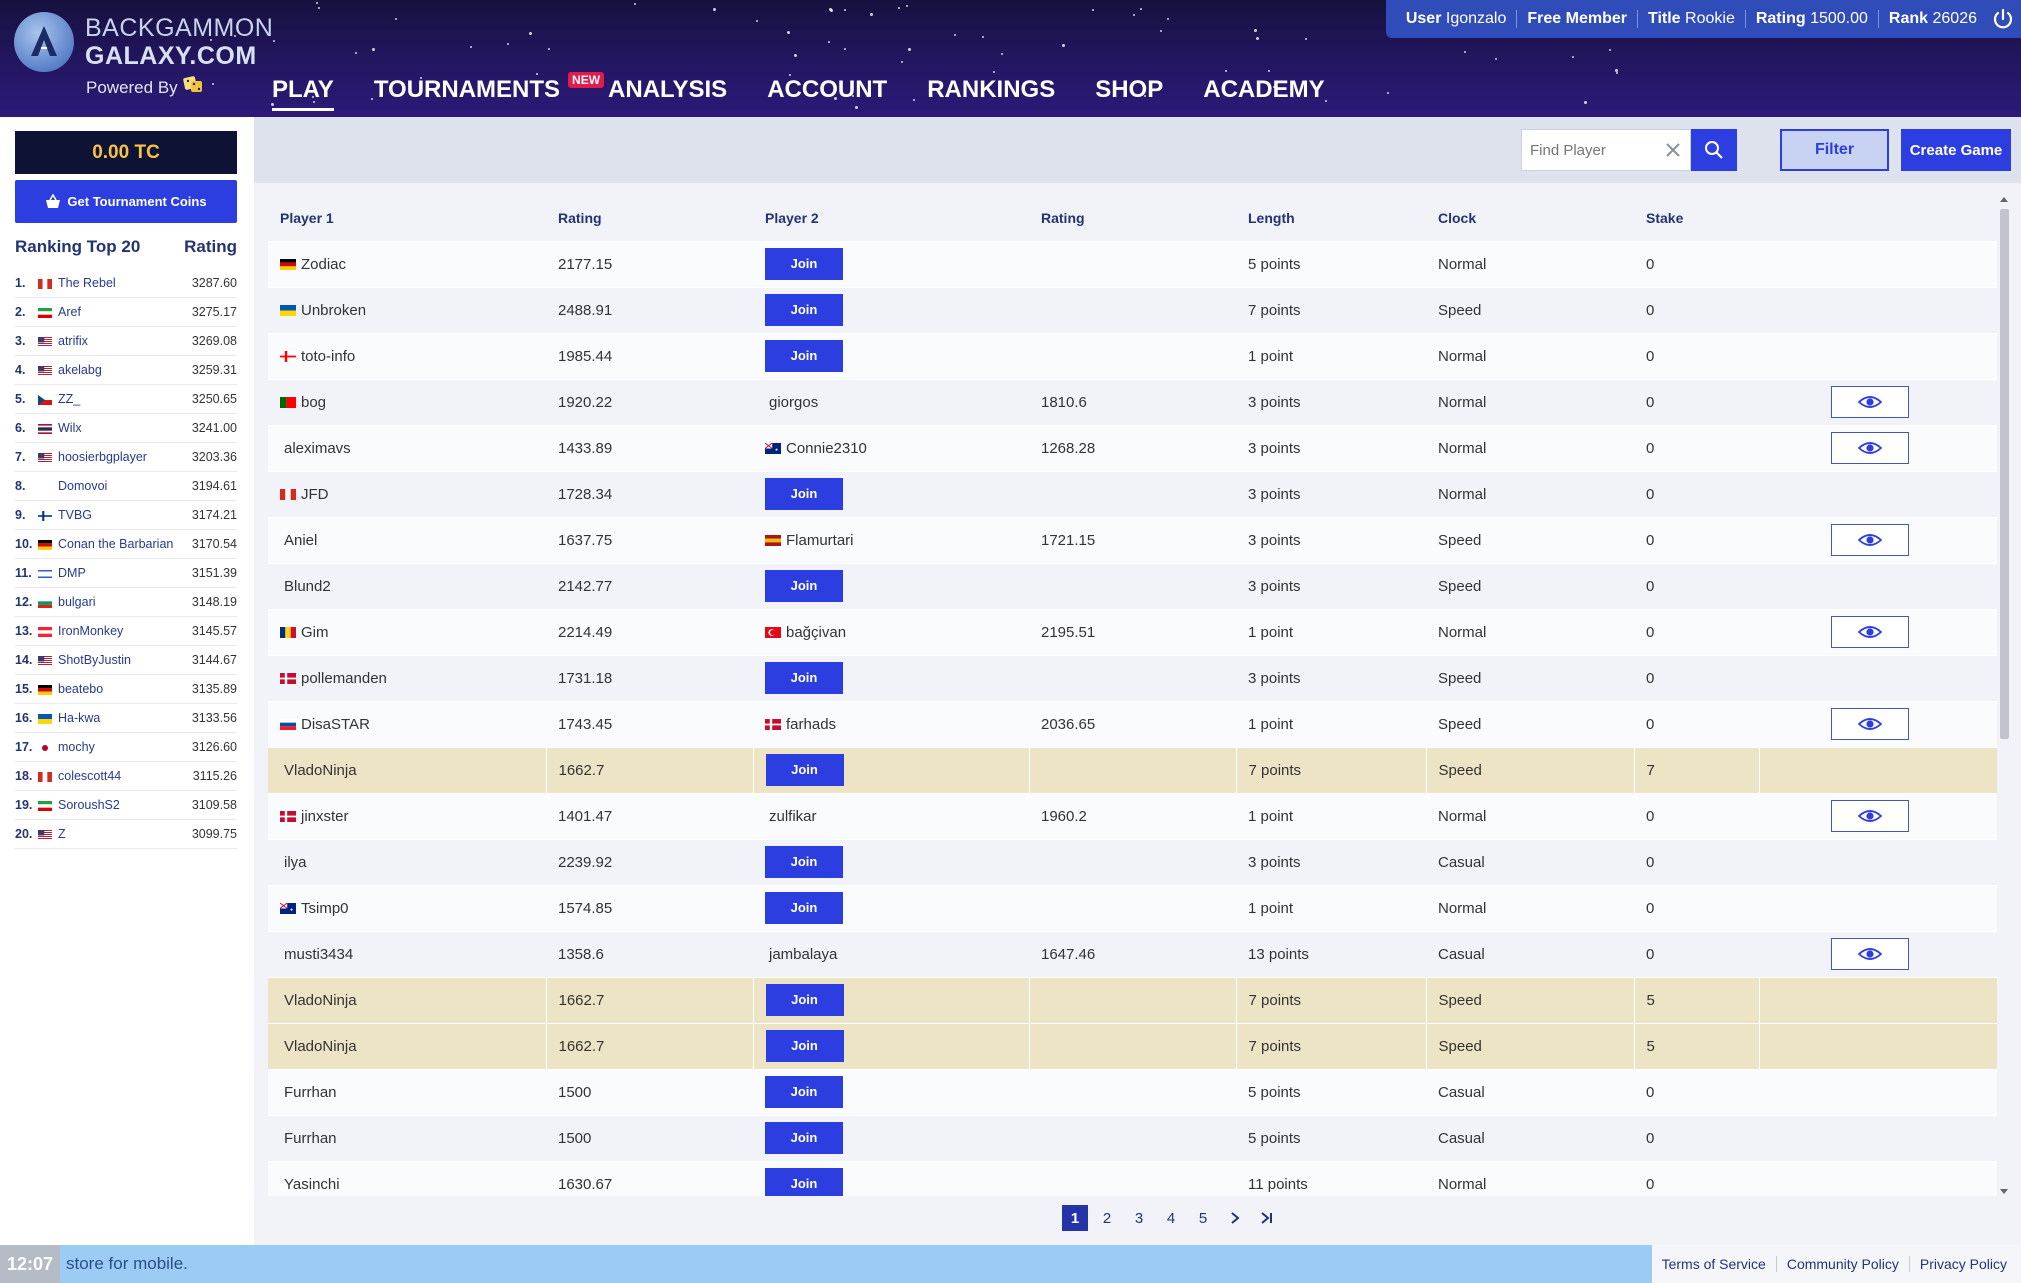 The height and width of the screenshot is (1283, 2021). I want to click on logo-icon, so click(44, 42).